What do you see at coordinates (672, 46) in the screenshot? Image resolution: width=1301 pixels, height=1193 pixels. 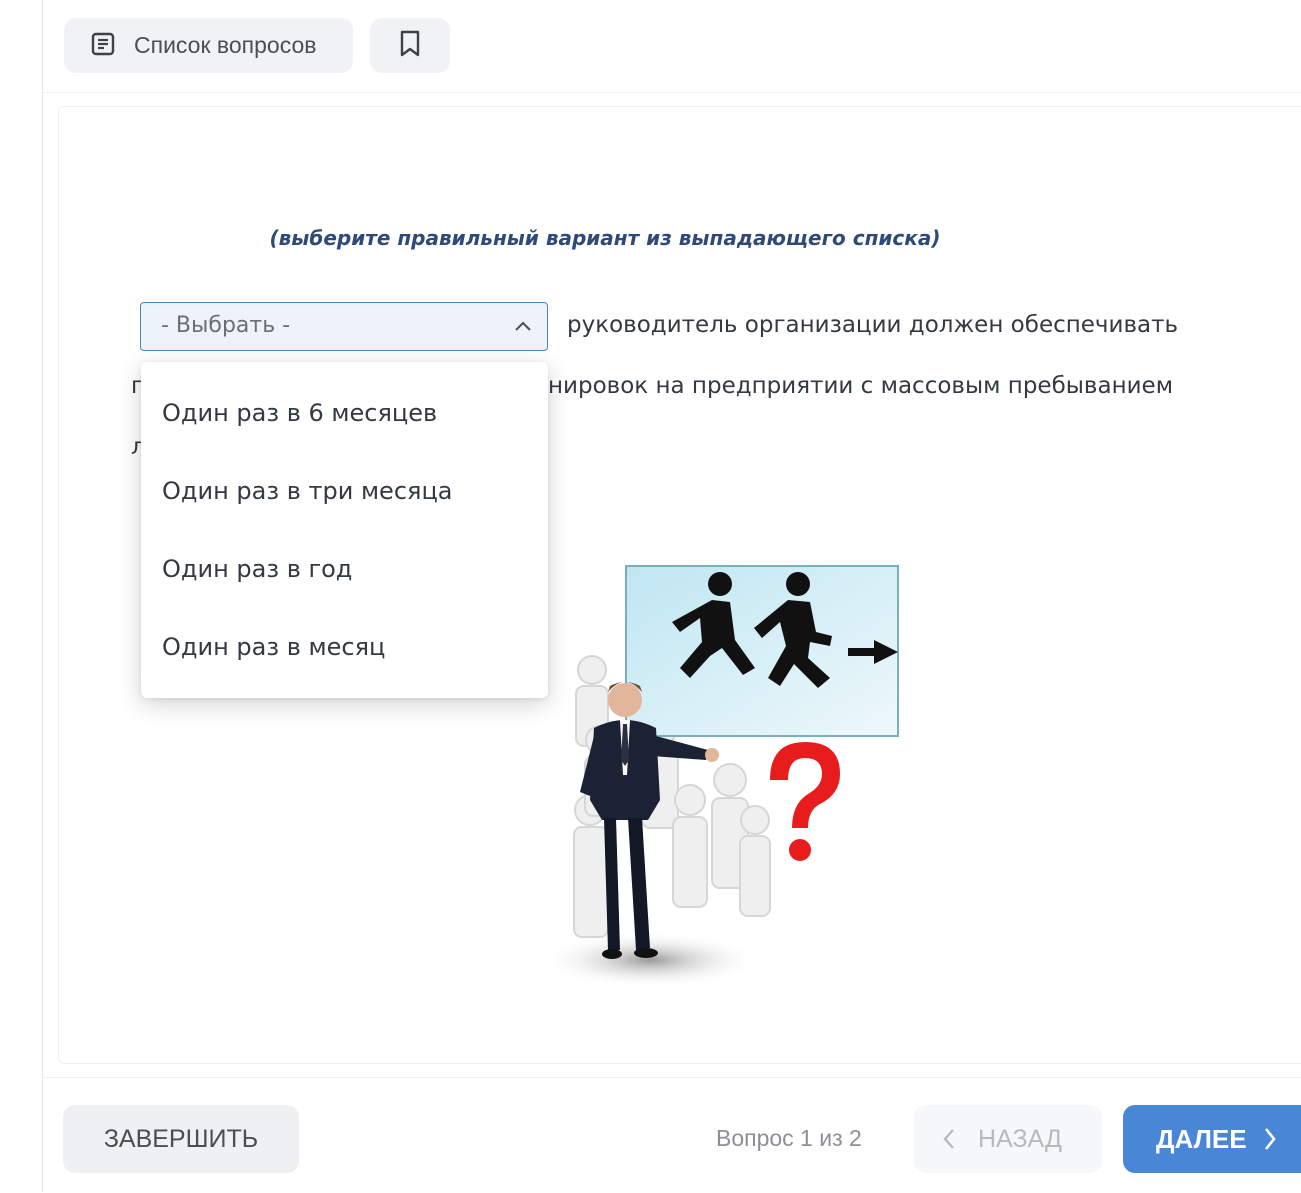 I see `top-toolbar: Список вопросов` at bounding box center [672, 46].